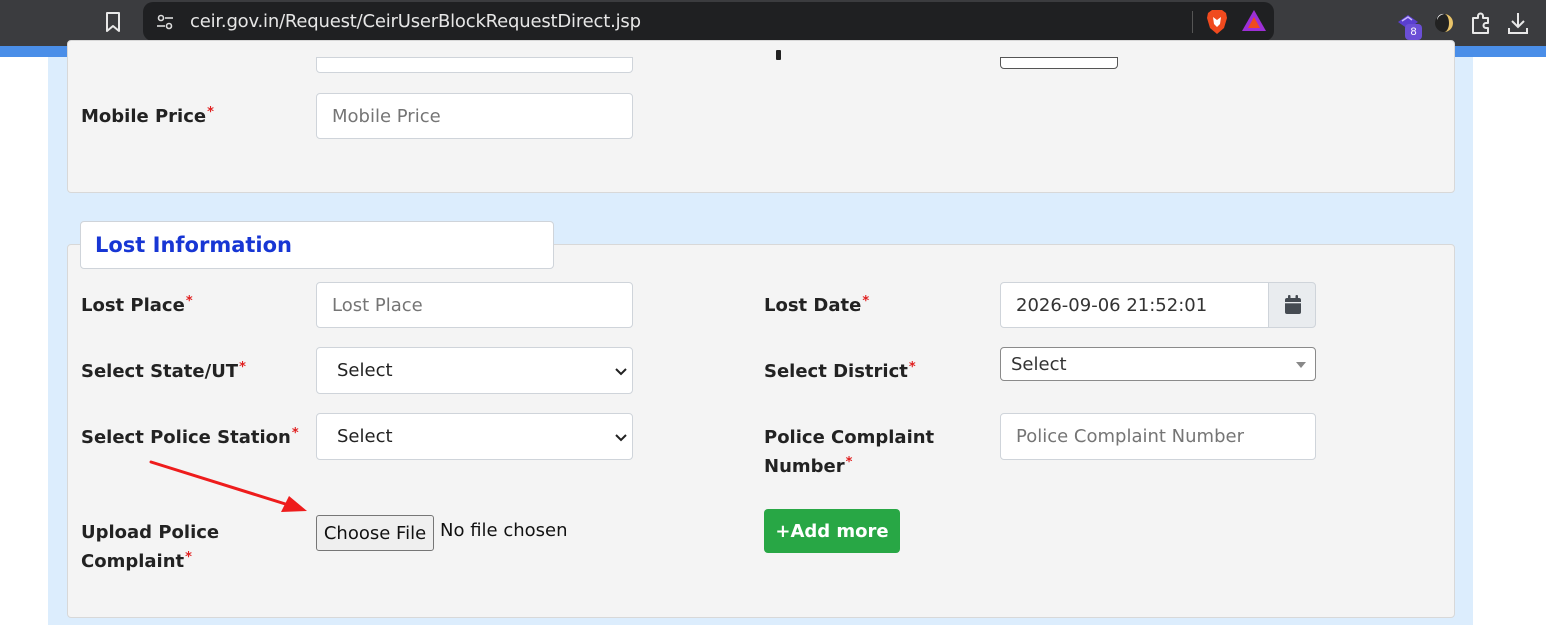  I want to click on police-station-select: Select, so click(474, 436).